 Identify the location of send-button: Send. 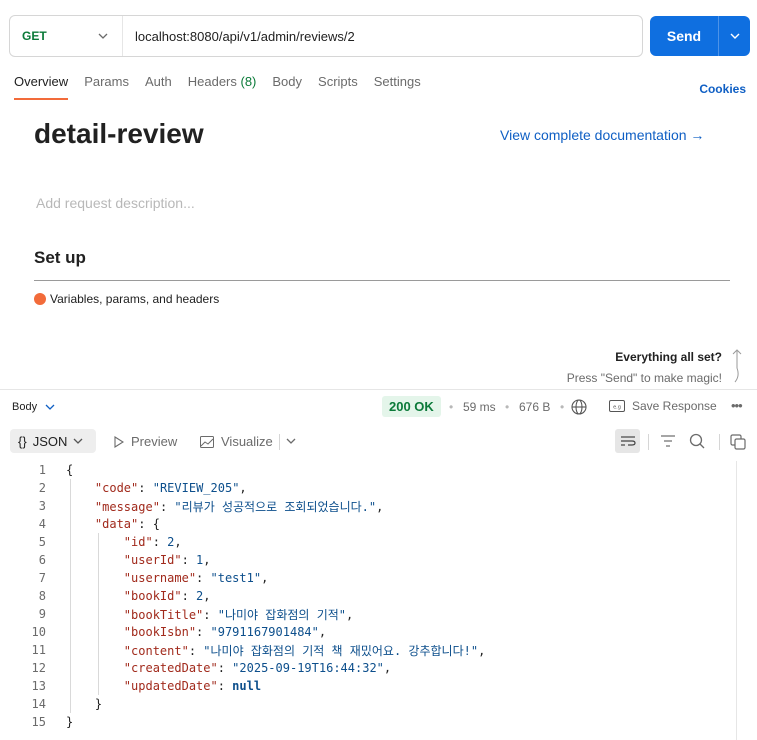
(700, 36).